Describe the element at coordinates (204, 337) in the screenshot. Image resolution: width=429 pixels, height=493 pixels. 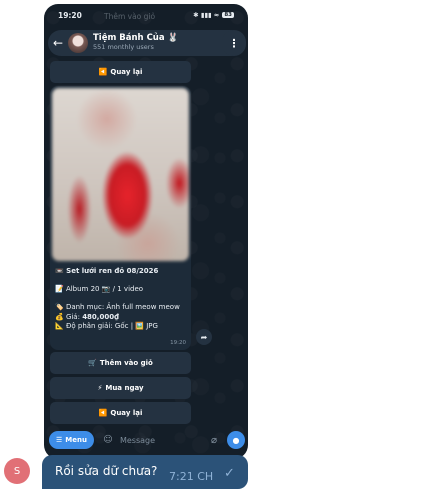
I see `share-icon: ➦` at that location.